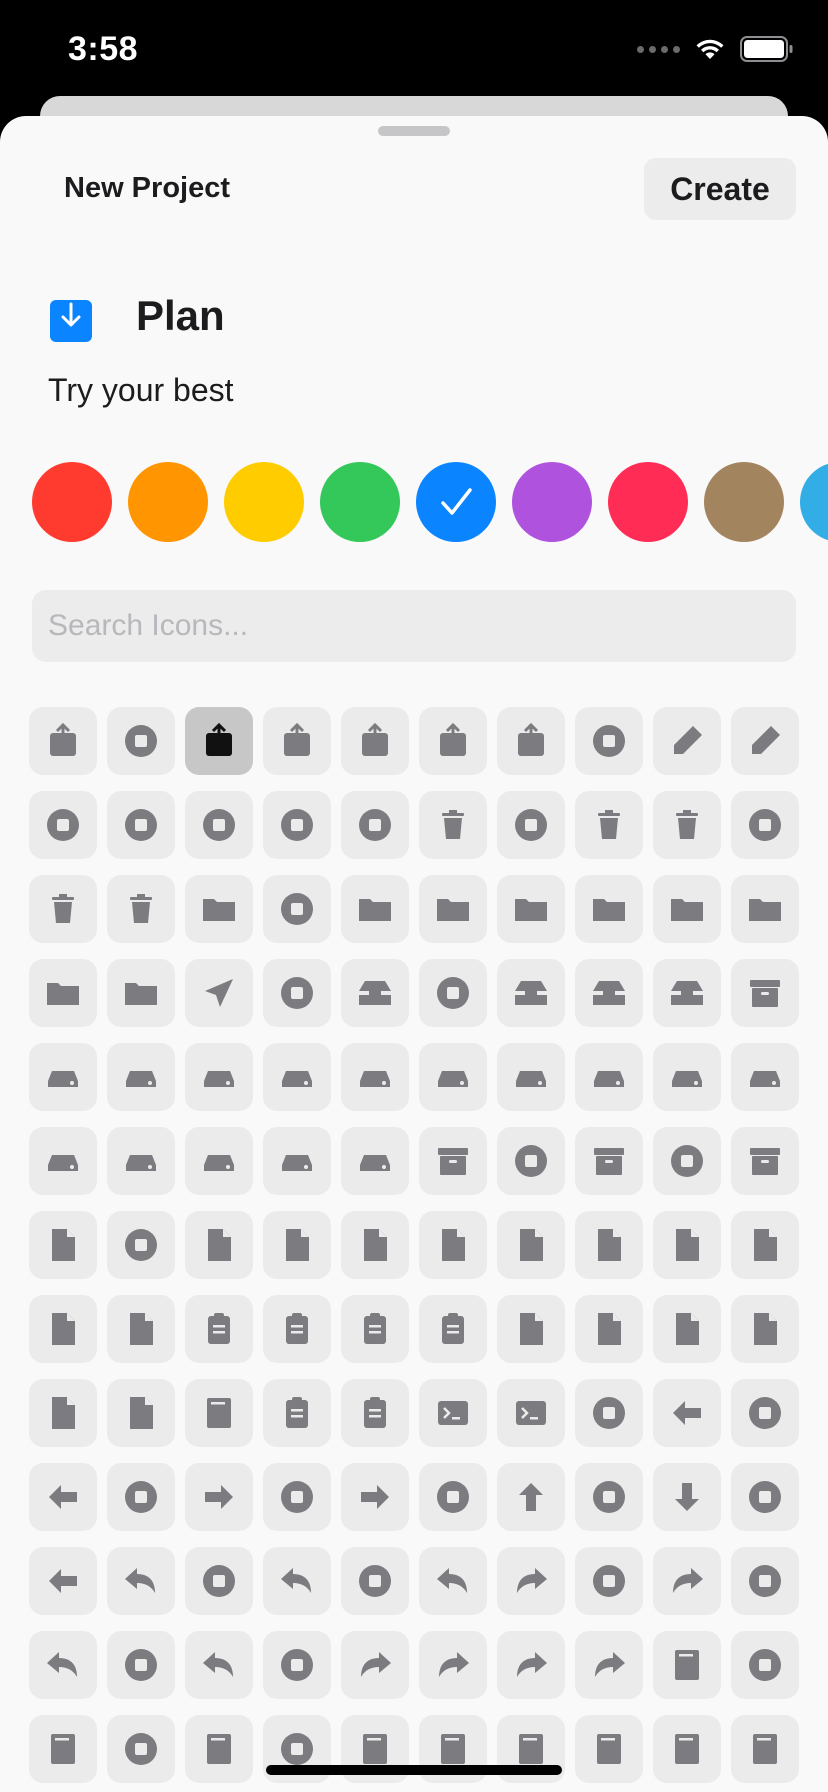  I want to click on icon-option-pencil-circle, so click(609, 741).